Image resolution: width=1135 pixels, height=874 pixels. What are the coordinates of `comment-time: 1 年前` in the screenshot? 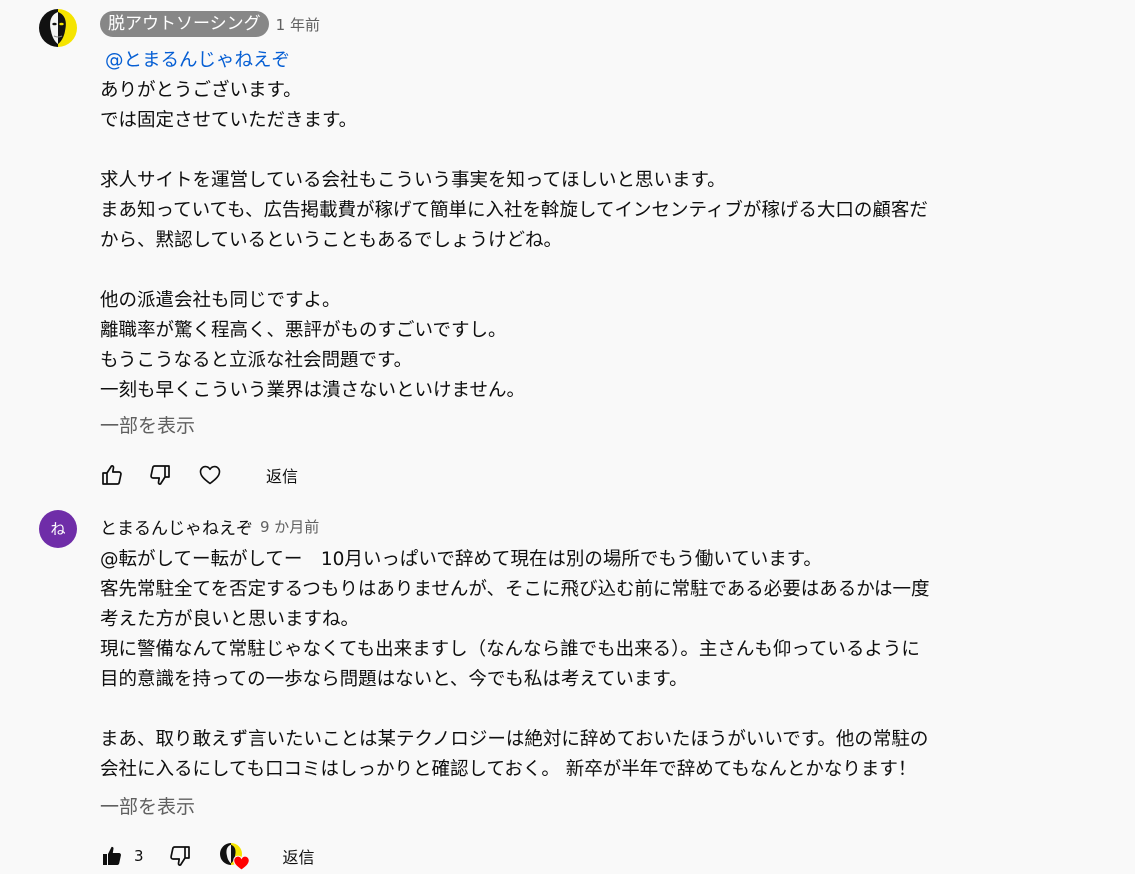 It's located at (298, 24).